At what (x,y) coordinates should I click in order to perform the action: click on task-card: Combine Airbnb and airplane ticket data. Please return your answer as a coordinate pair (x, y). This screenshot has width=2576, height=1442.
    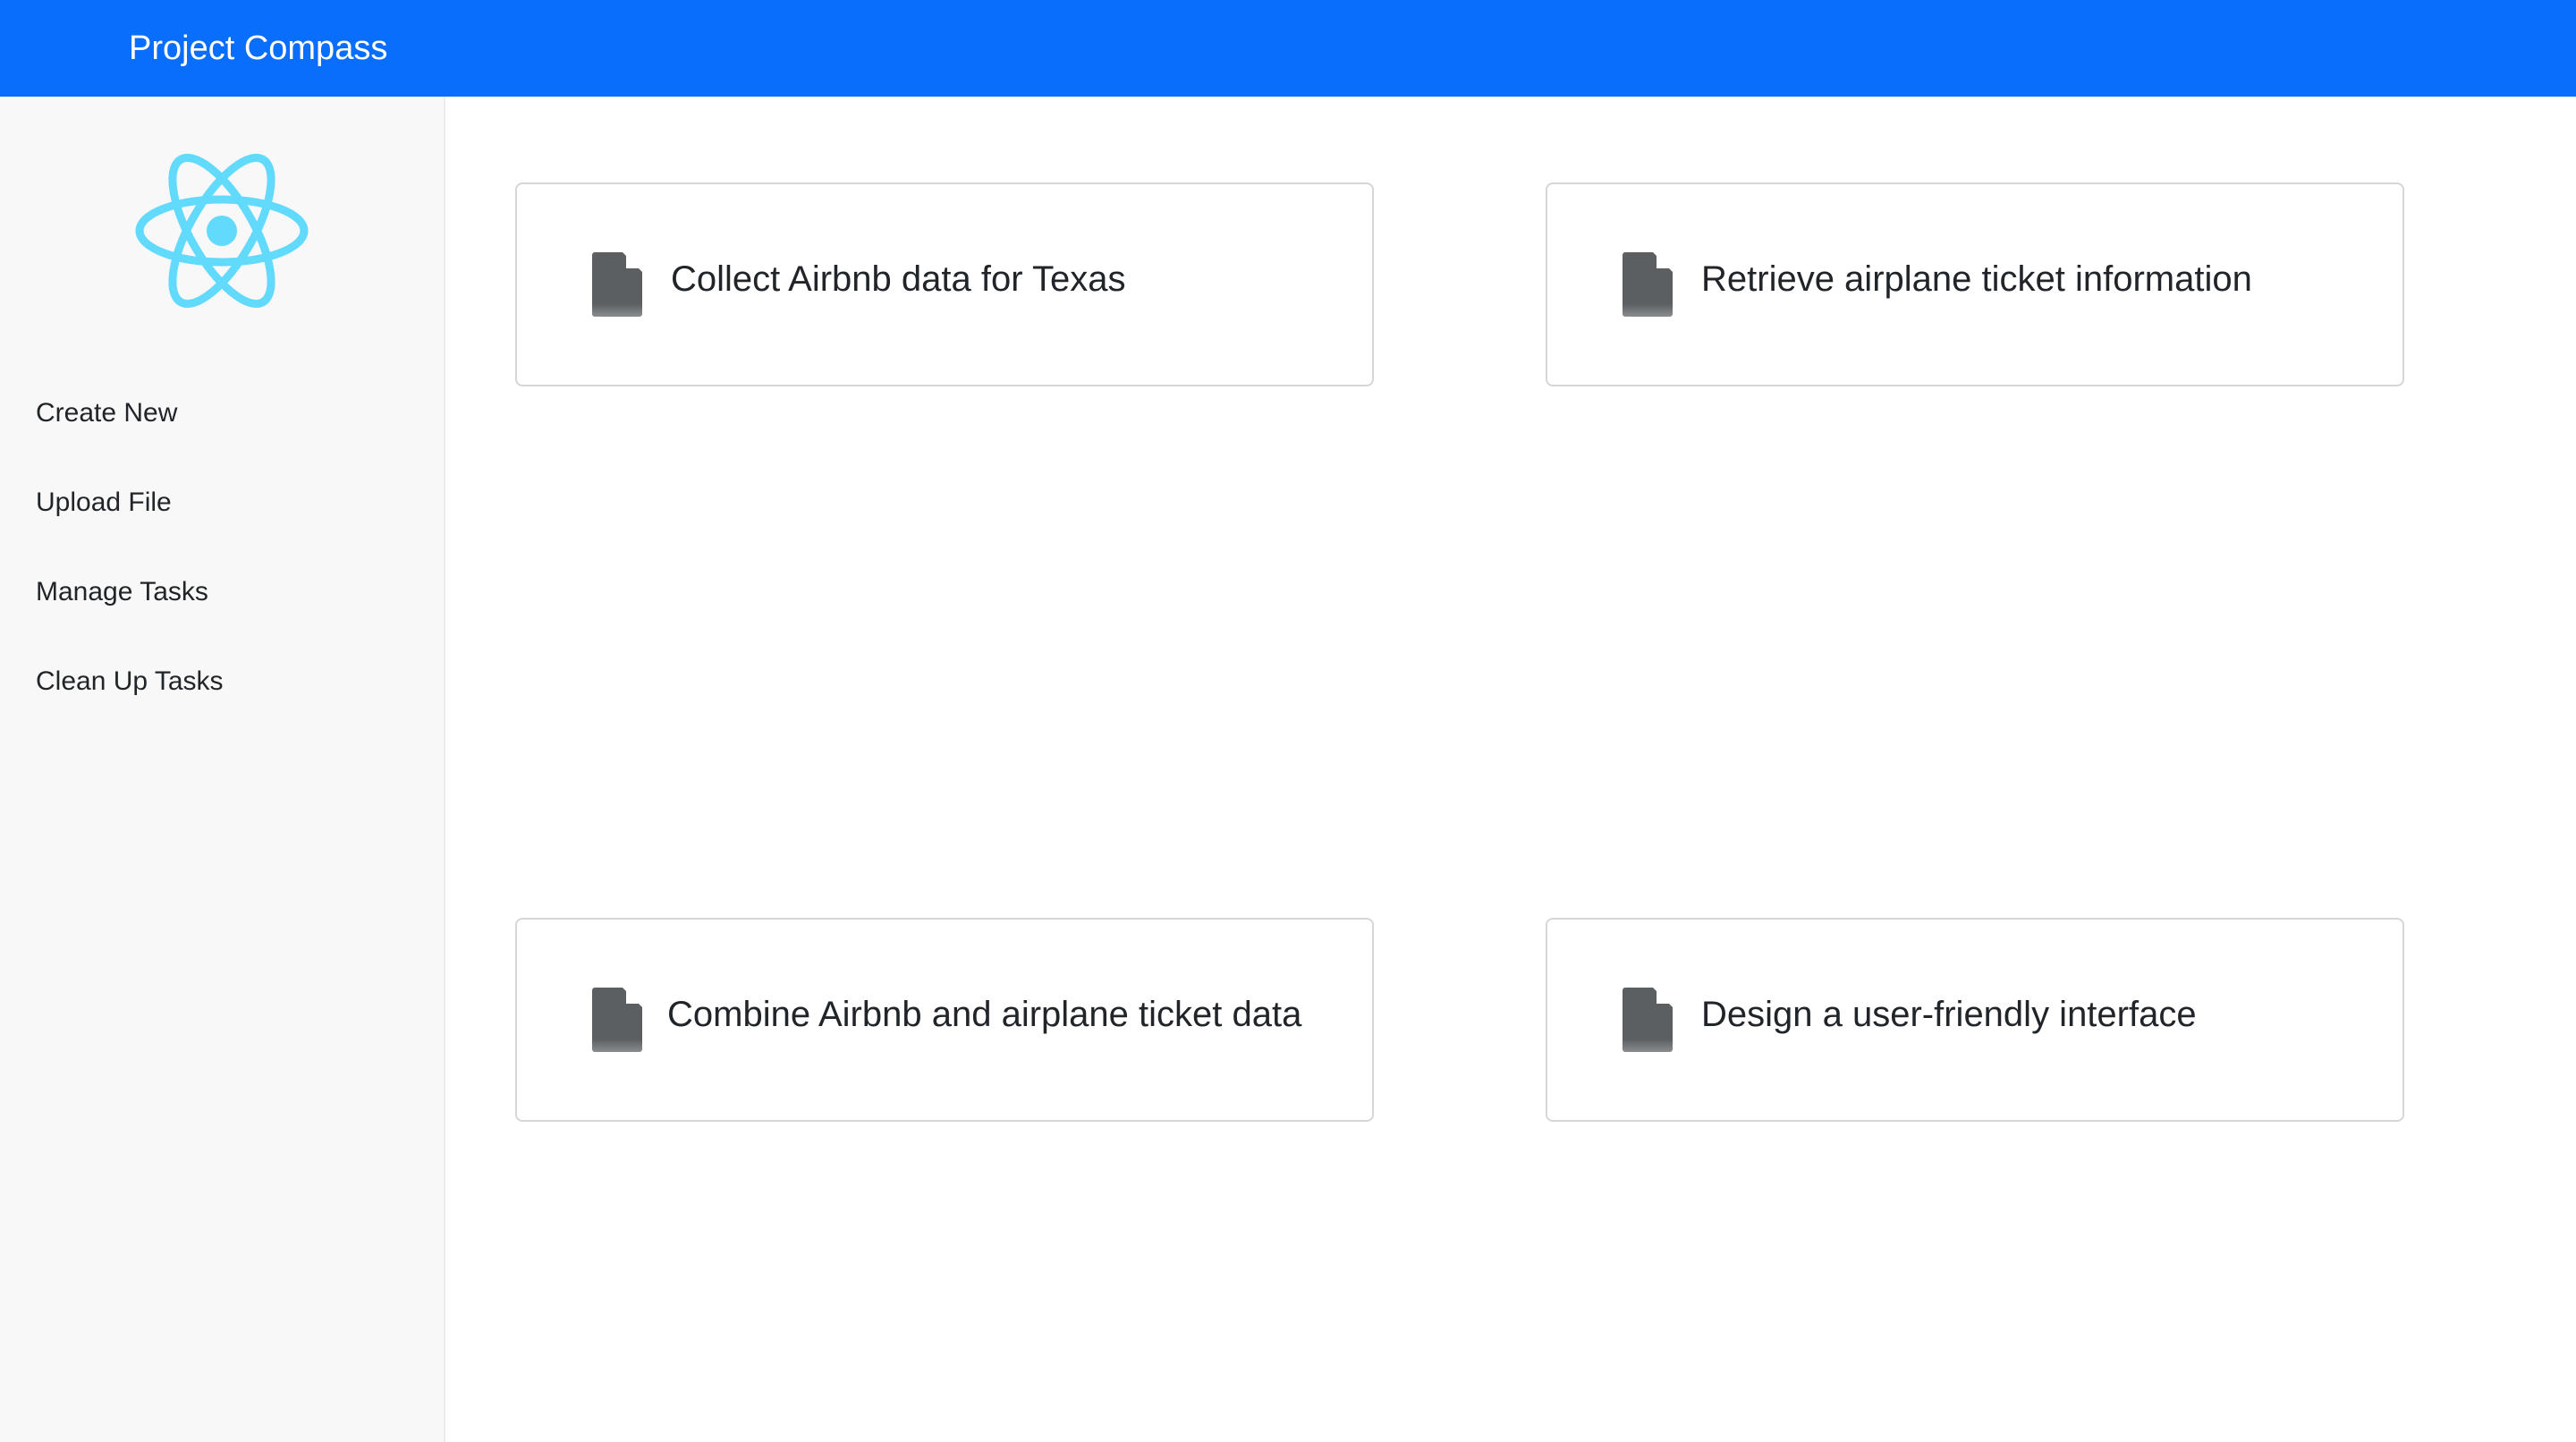
    Looking at the image, I should click on (944, 1020).